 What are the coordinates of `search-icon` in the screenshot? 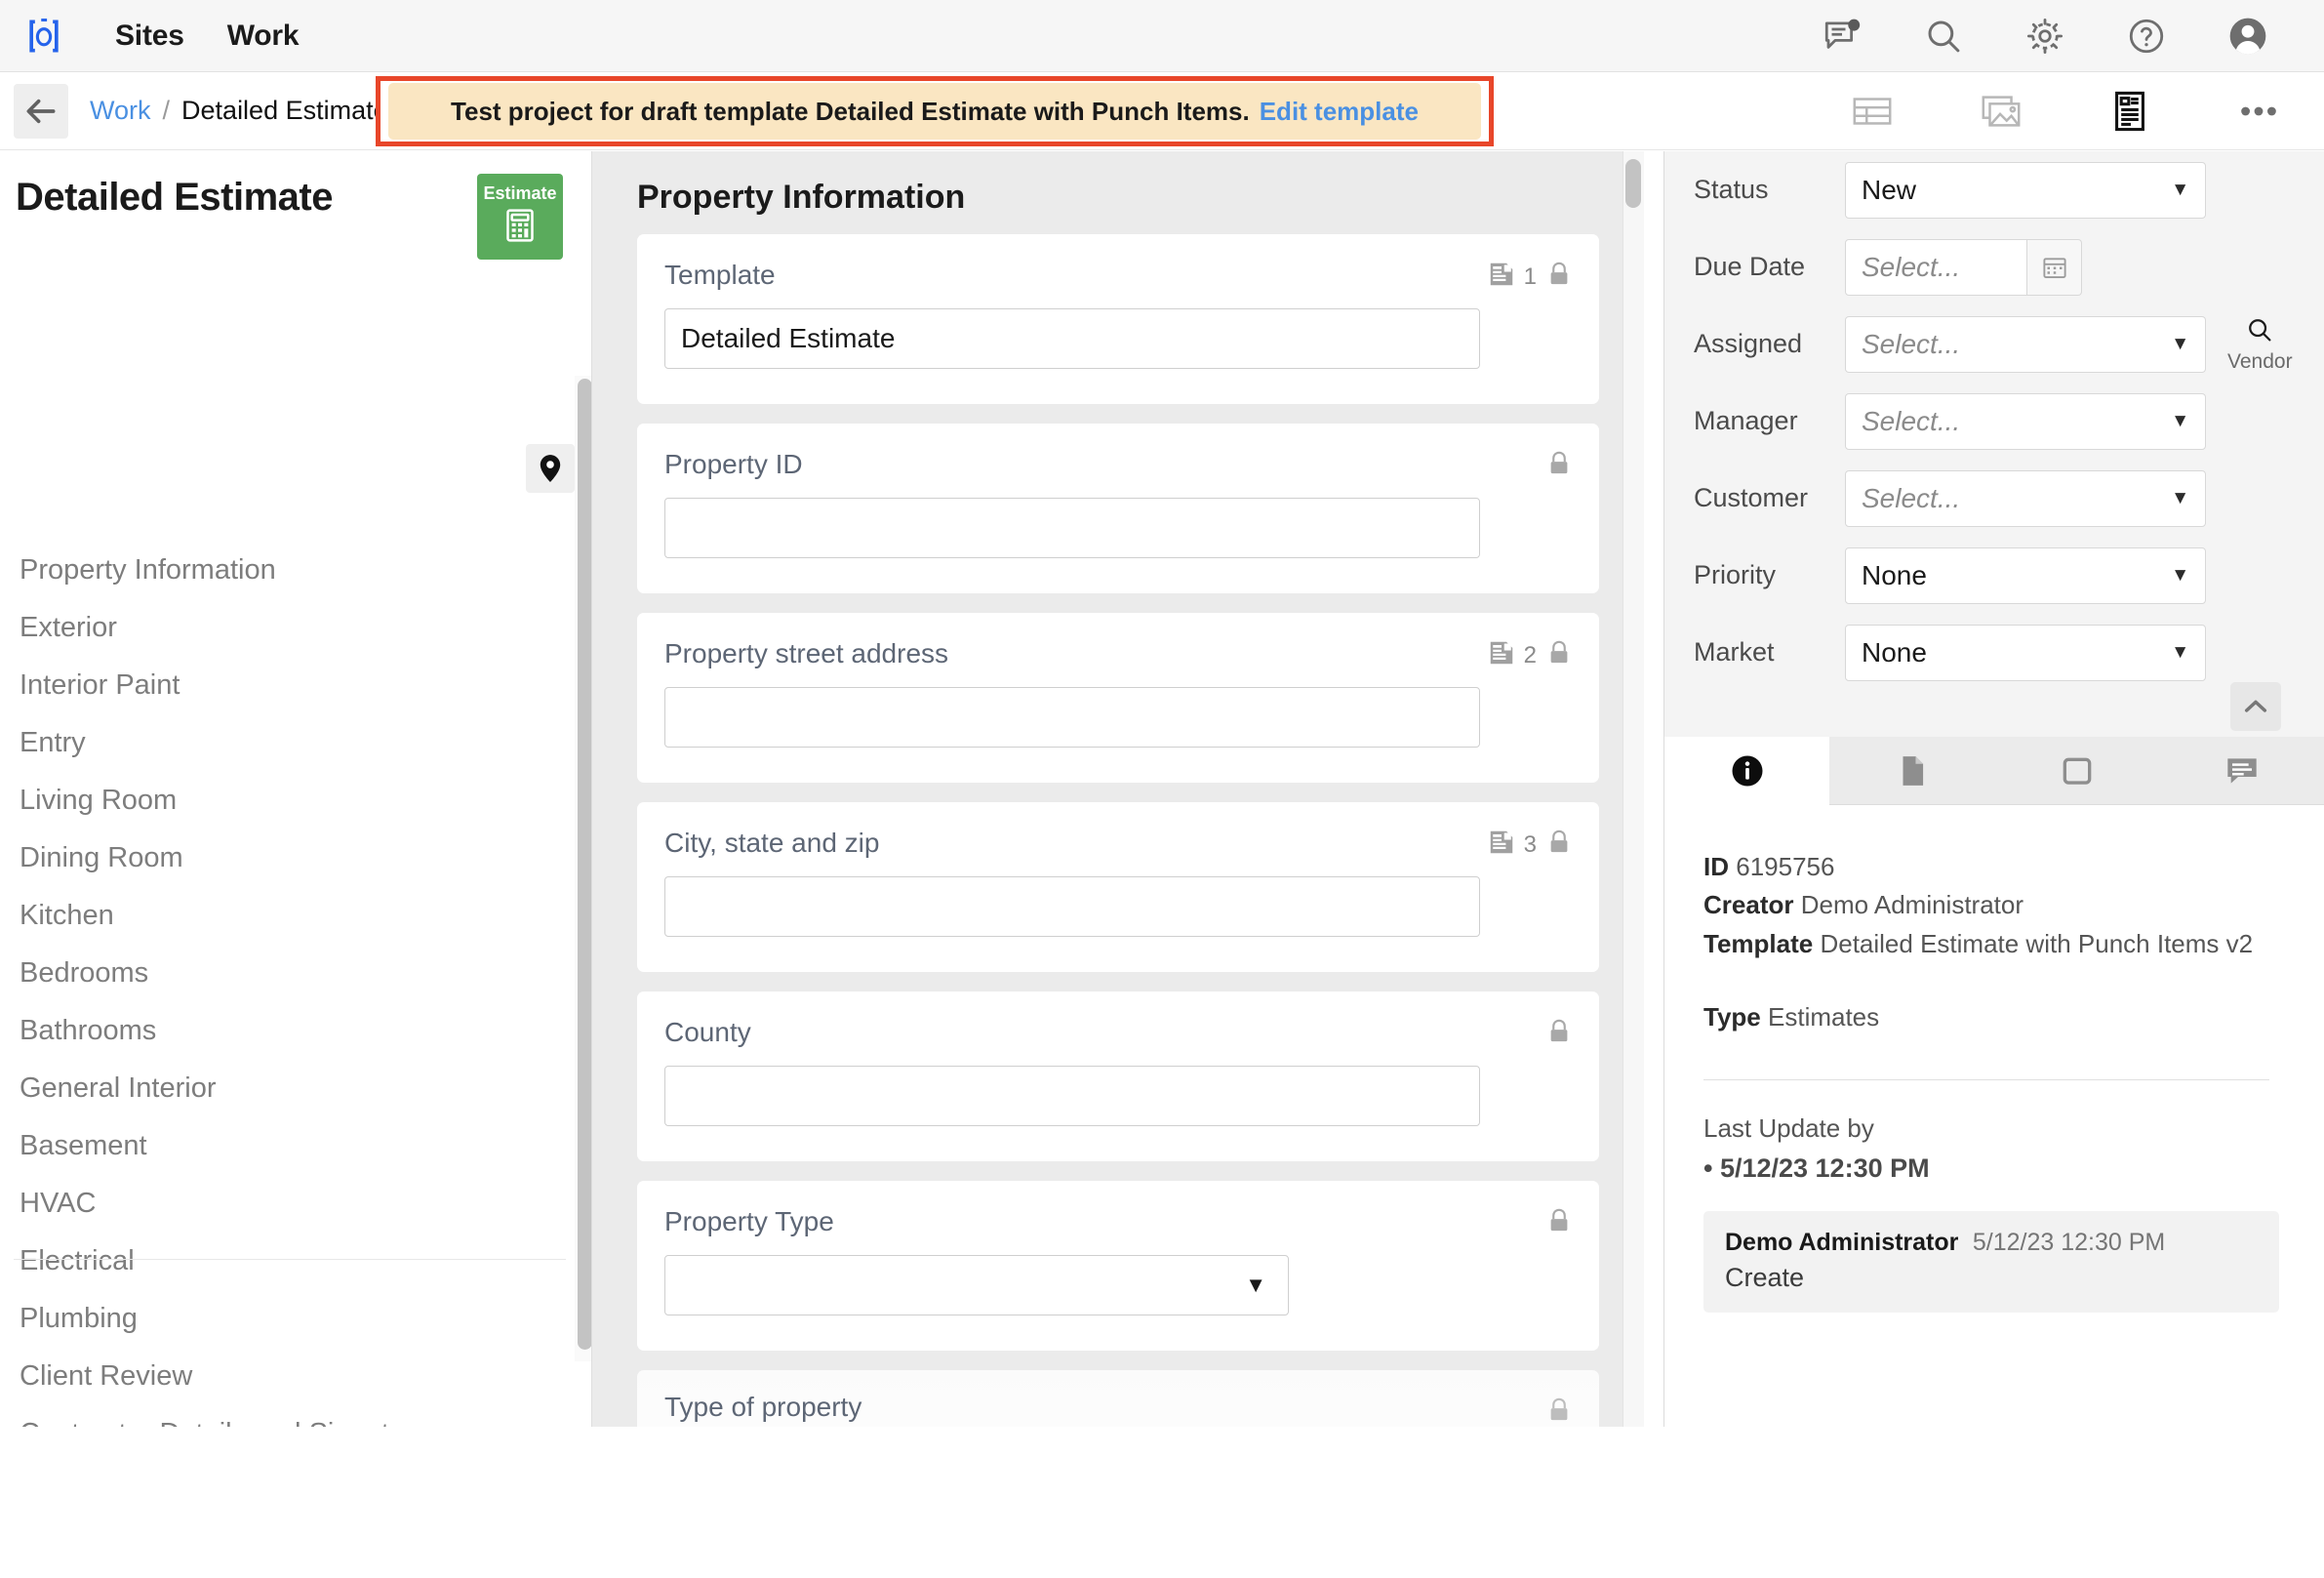 It's located at (1943, 36).